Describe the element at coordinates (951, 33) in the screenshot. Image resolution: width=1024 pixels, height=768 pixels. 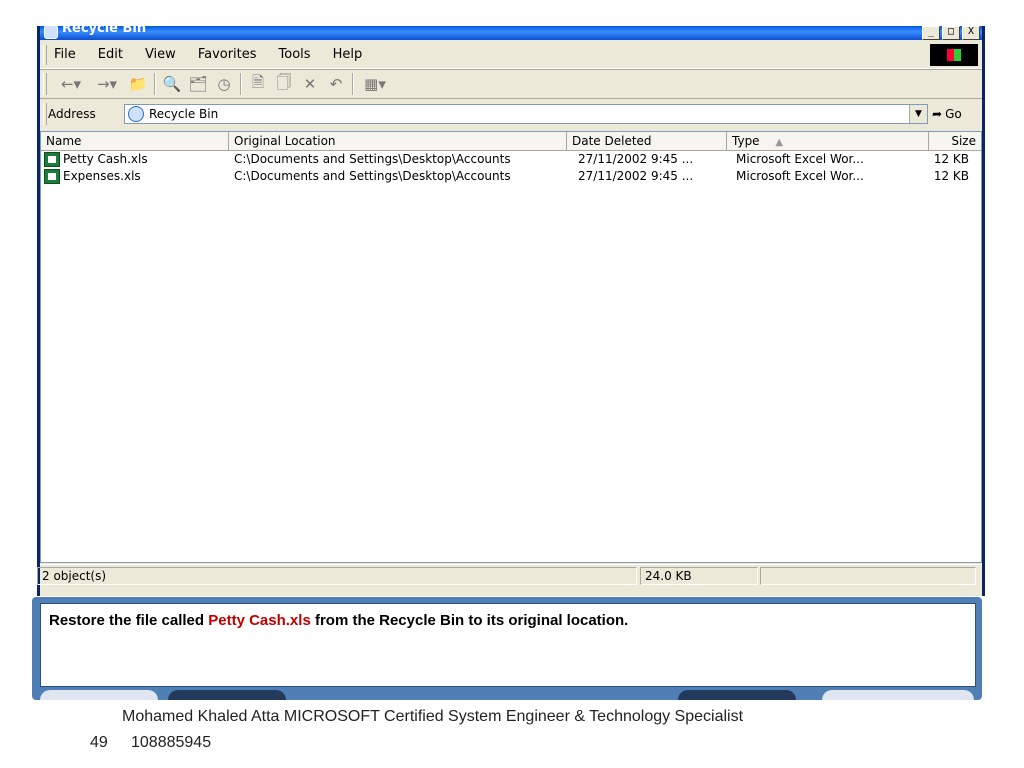
I see `maximize-button: □` at that location.